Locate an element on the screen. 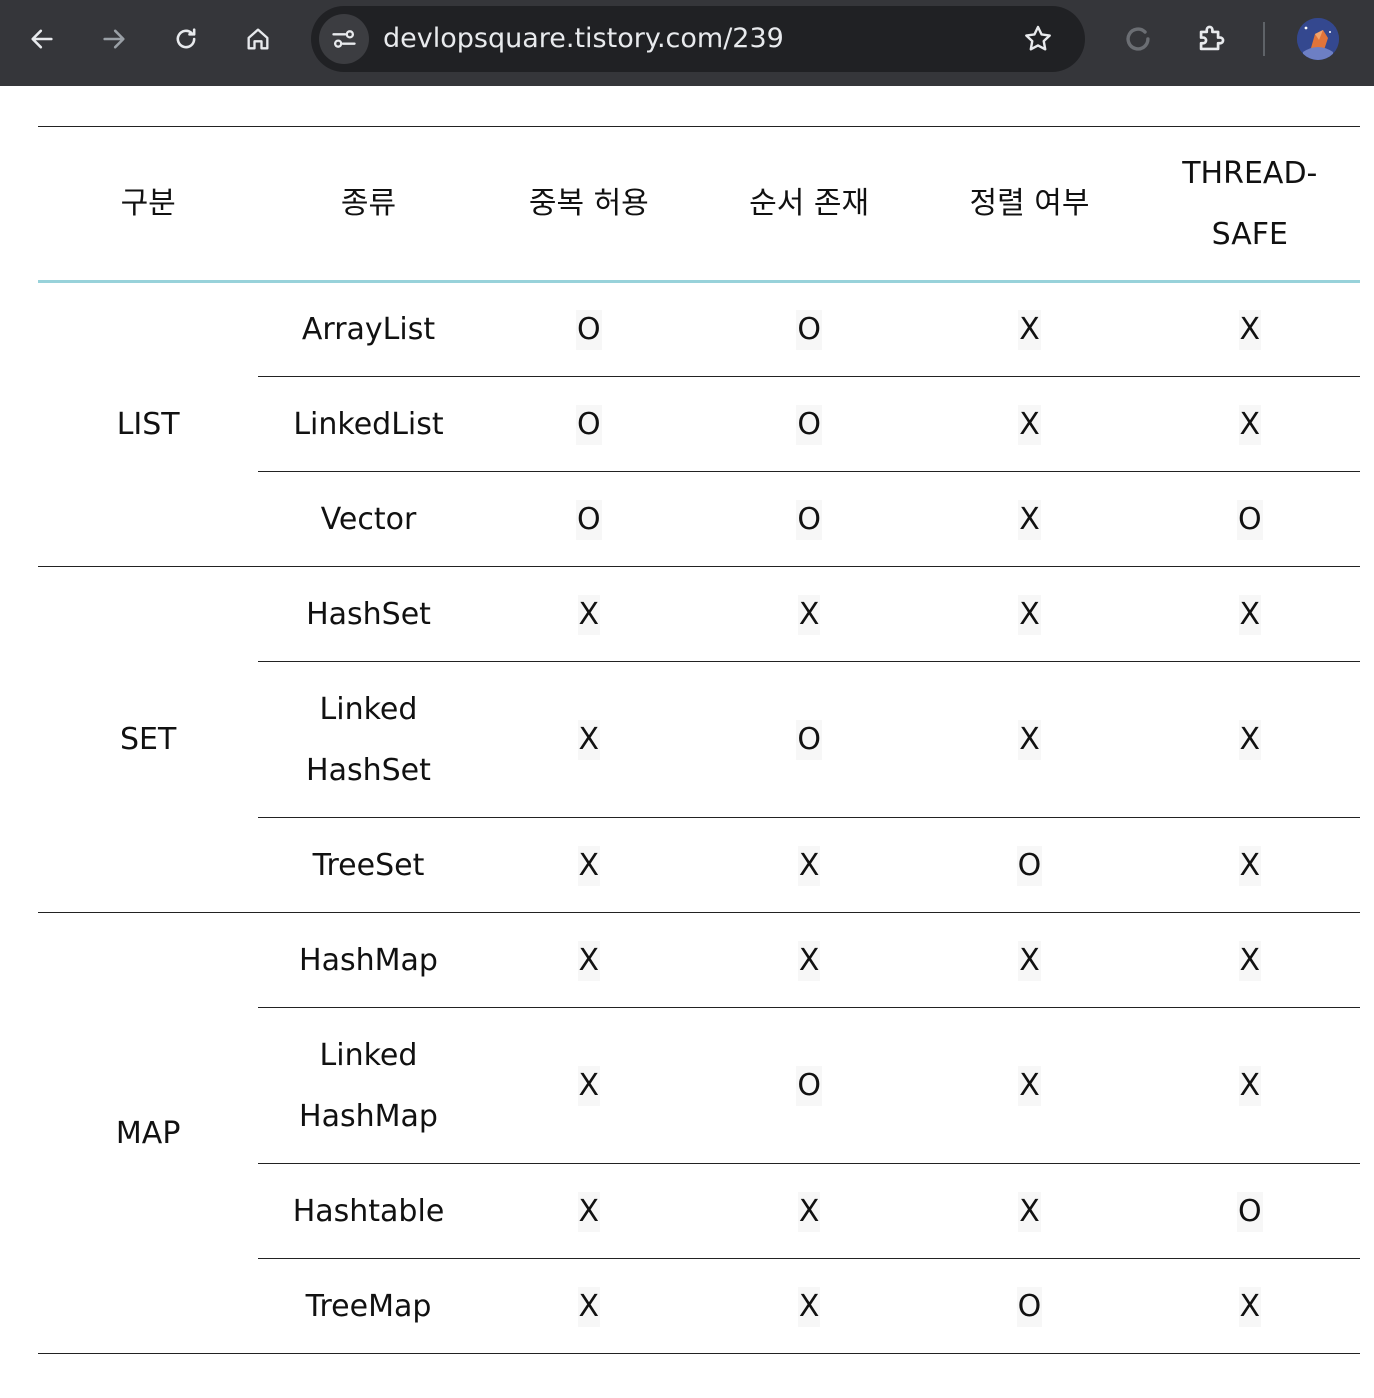  extensions-icon is located at coordinates (1212, 38).